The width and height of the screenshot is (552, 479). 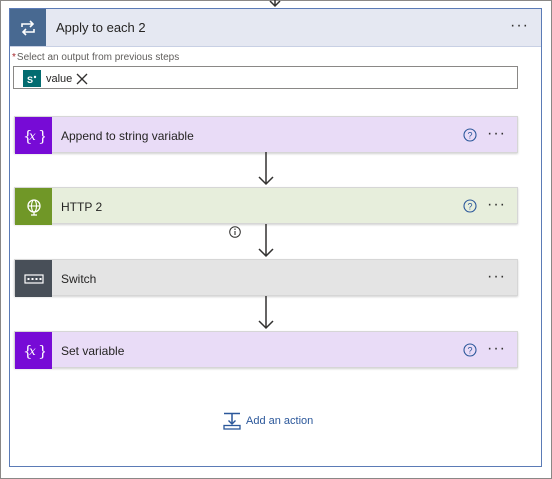 I want to click on action-switch: Switch ···, so click(x=266, y=278).